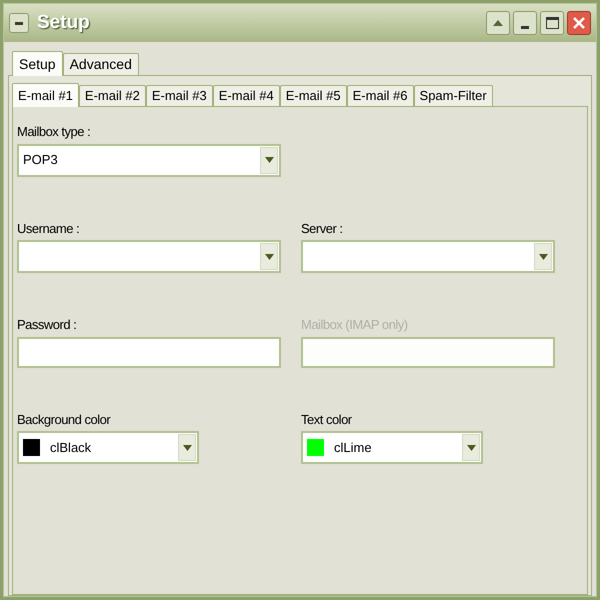  I want to click on input-field, so click(149, 352).